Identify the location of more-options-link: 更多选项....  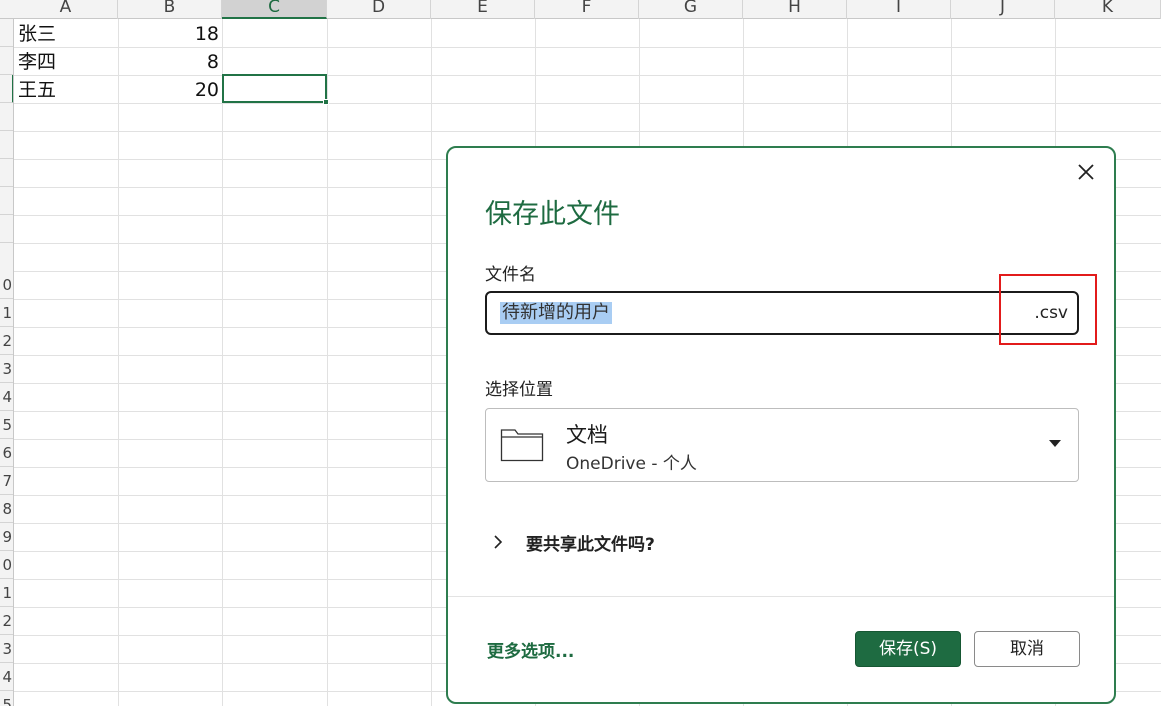
(530, 649).